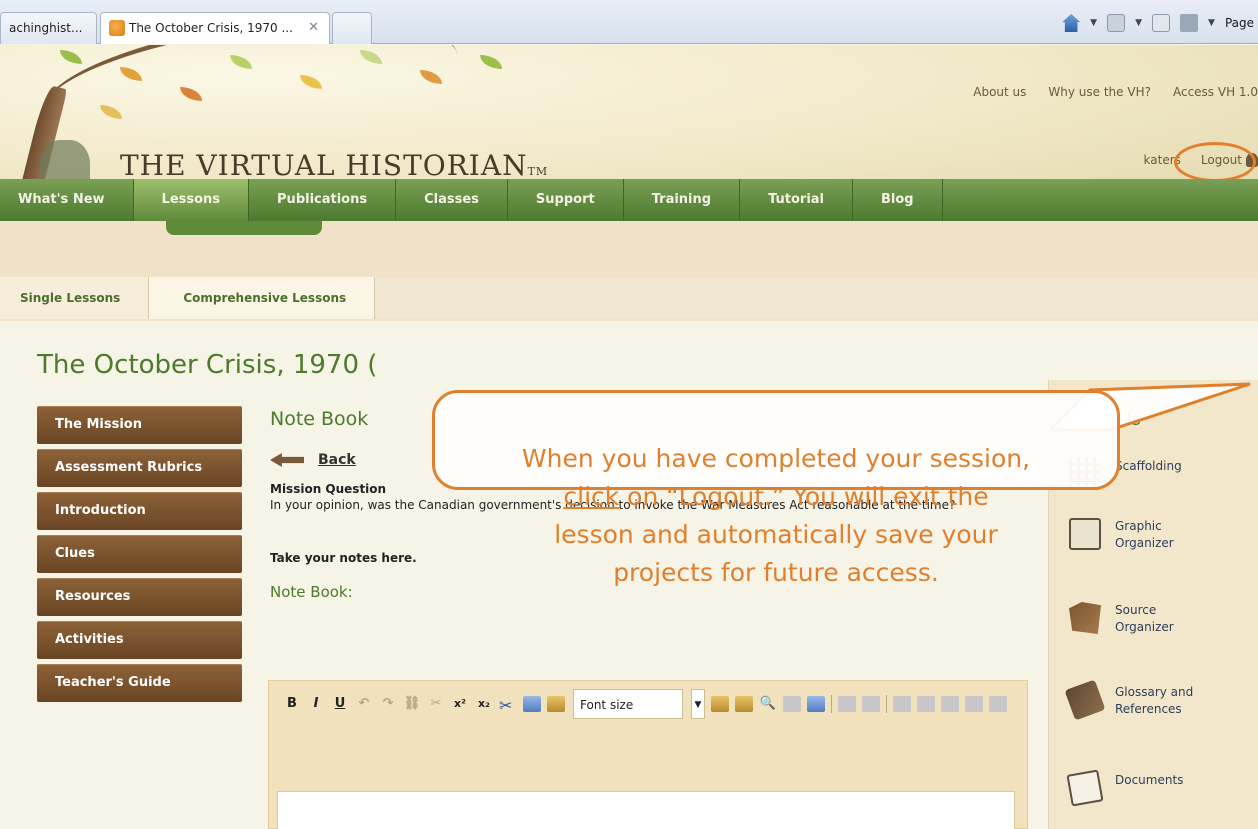  Describe the element at coordinates (1085, 788) in the screenshot. I see `documents-icon` at that location.